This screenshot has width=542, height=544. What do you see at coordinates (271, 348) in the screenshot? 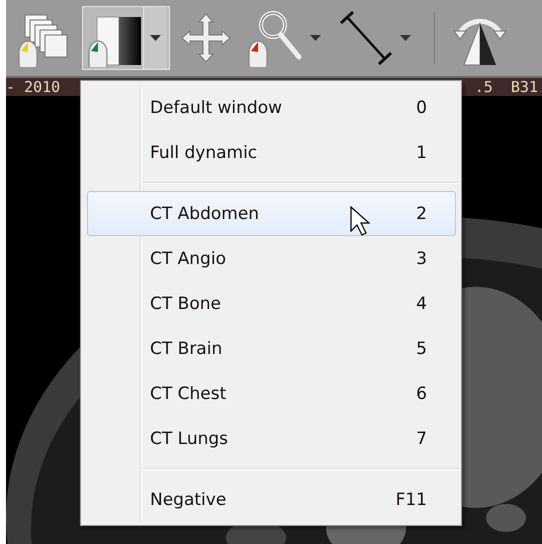
I see `menu-item: CT Brain 5` at bounding box center [271, 348].